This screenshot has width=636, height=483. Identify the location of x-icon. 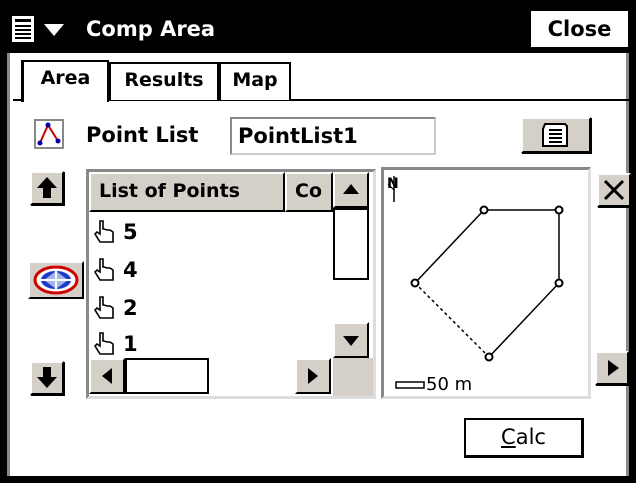
(614, 190).